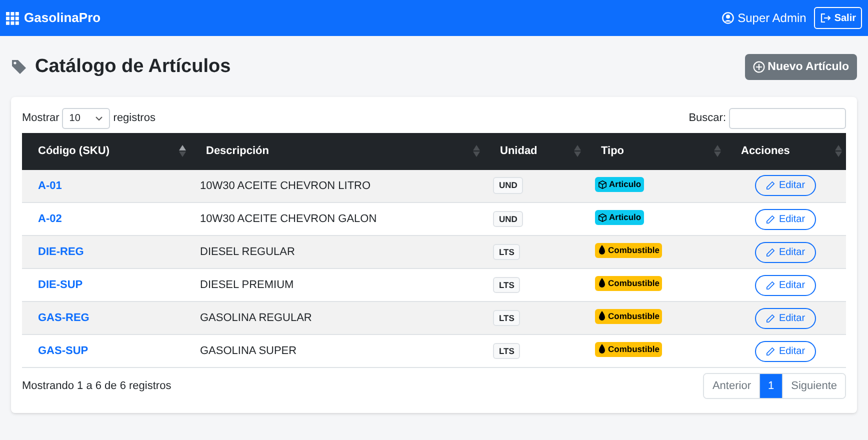 The image size is (868, 440). Describe the element at coordinates (519, 150) in the screenshot. I see `column-header: Unidad` at that location.